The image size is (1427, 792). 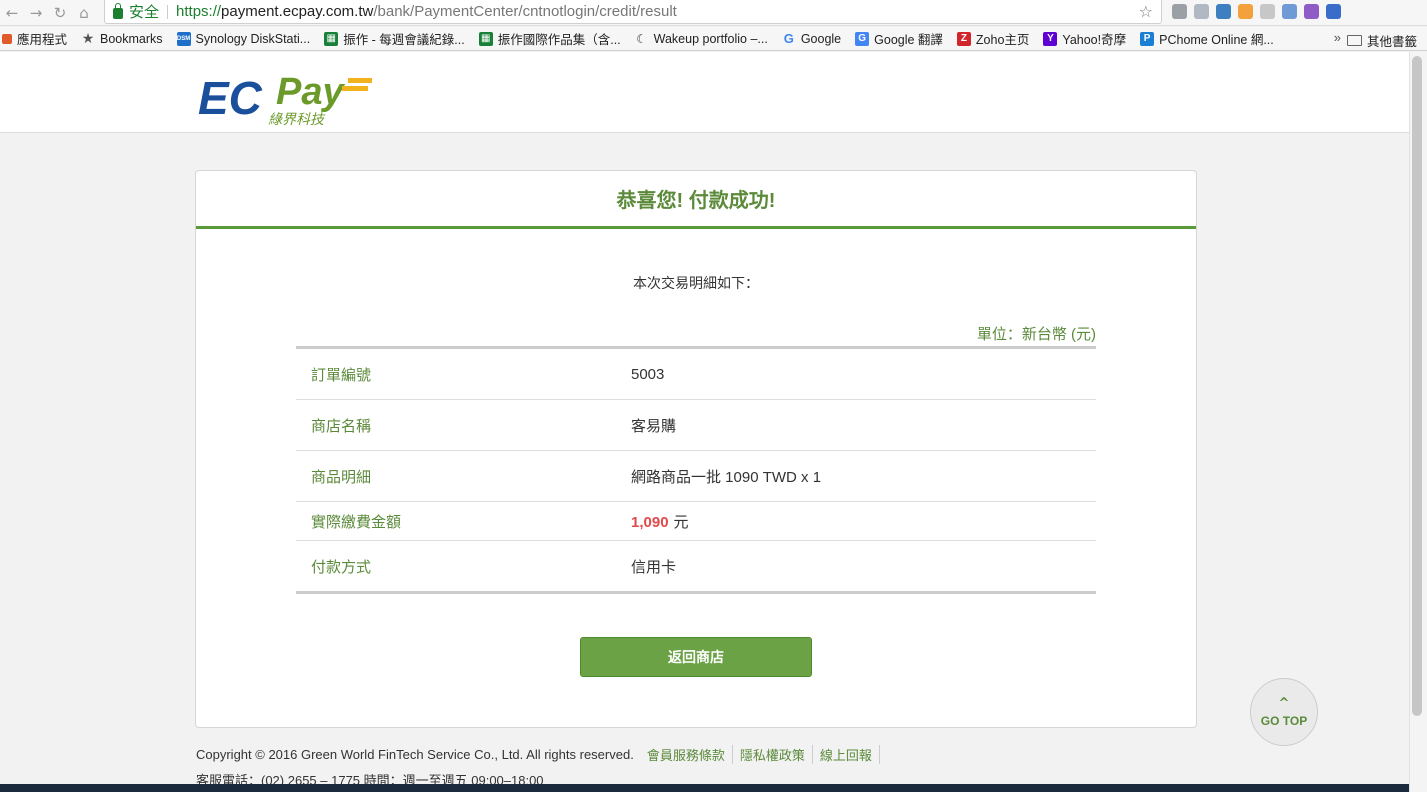 What do you see at coordinates (12, 13) in the screenshot?
I see `back-icon: ←` at bounding box center [12, 13].